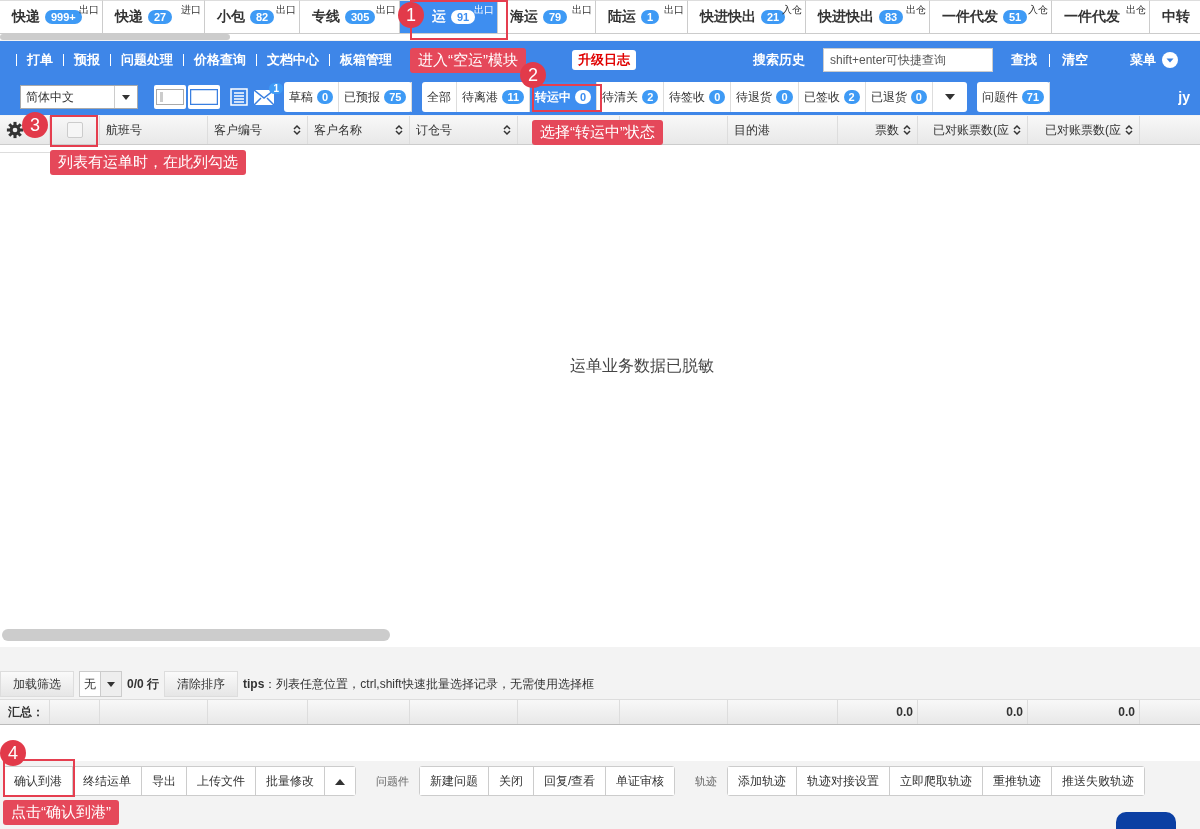 This screenshot has height=829, width=1200. What do you see at coordinates (1015, 17) in the screenshot?
I see `count-badge: 51` at bounding box center [1015, 17].